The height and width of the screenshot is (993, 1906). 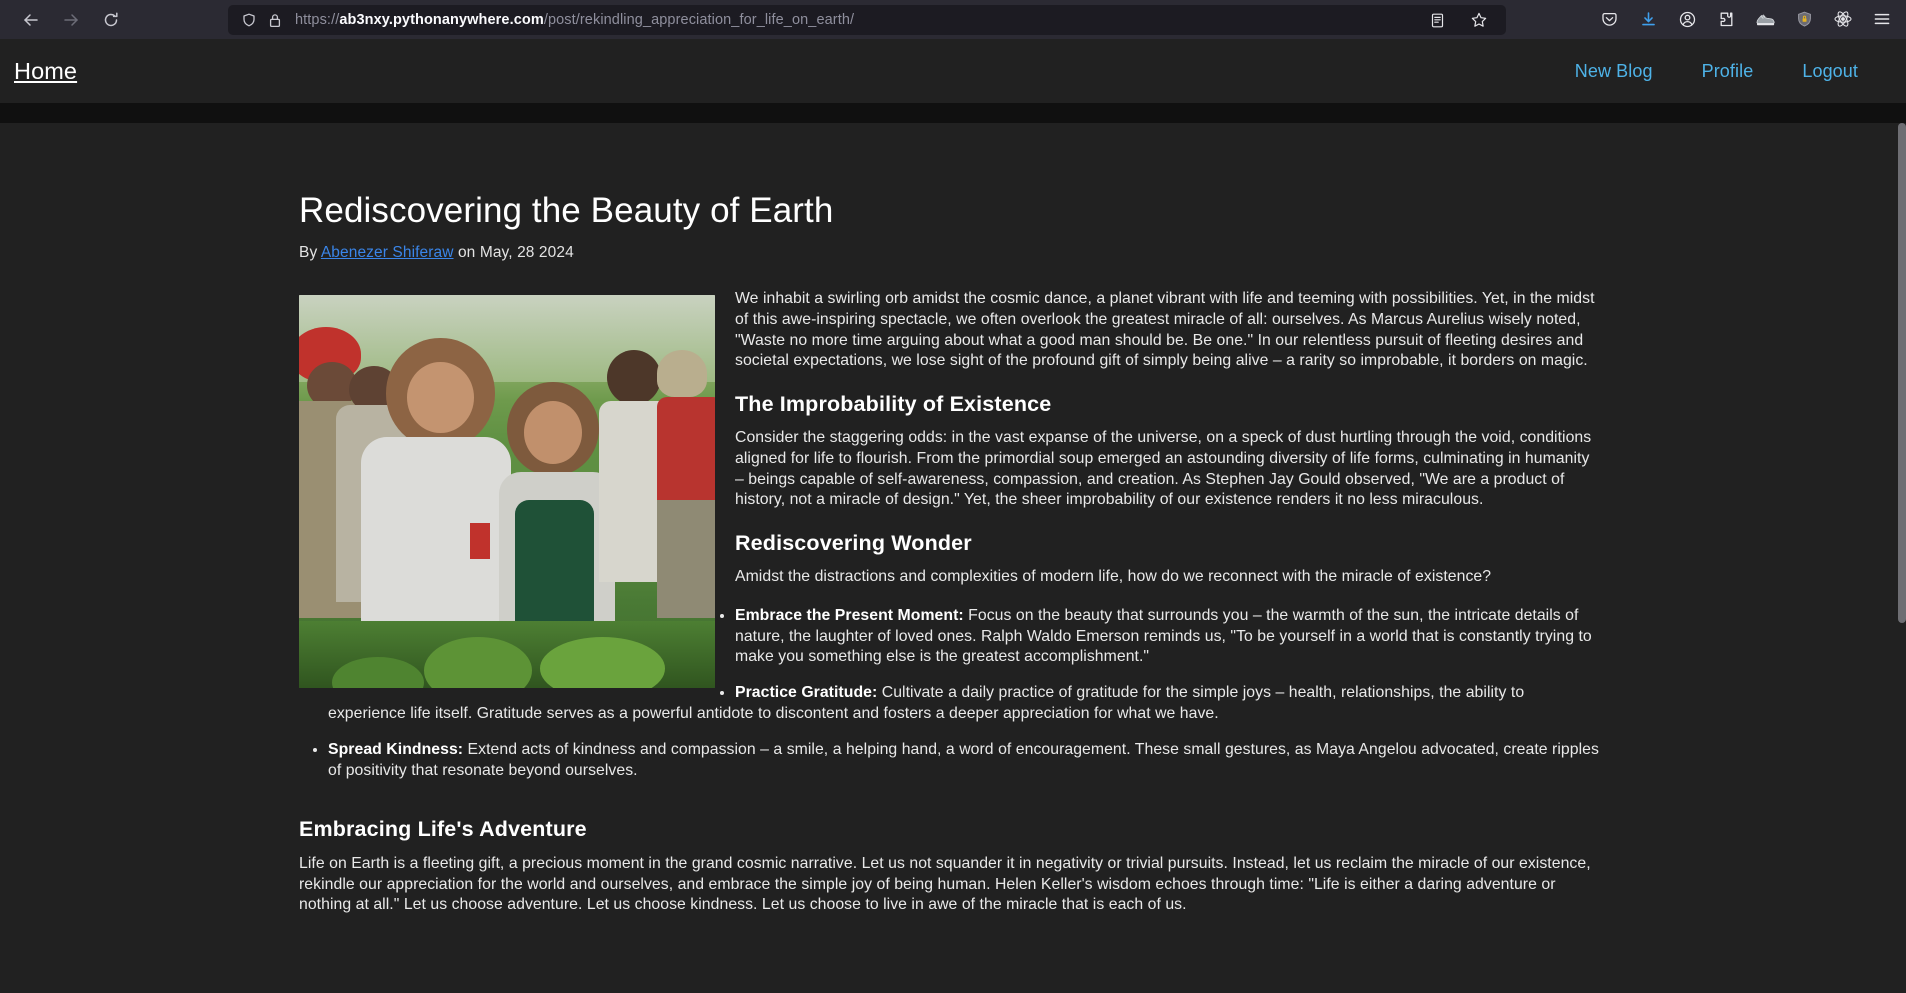 I want to click on padlock-icon, so click(x=275, y=20).